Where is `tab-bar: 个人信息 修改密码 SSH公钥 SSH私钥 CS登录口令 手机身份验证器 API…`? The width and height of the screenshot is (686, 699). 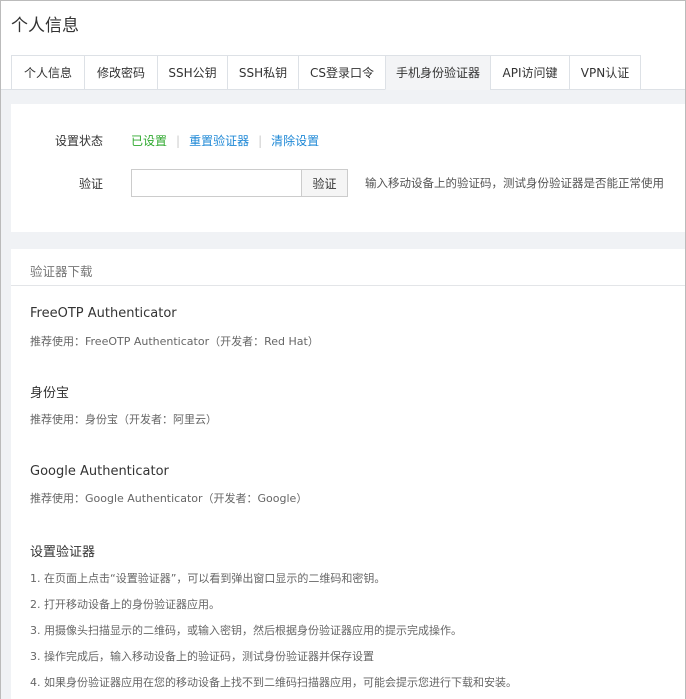 tab-bar: 个人信息 修改密码 SSH公钥 SSH私钥 CS登录口令 手机身份验证器 API… is located at coordinates (326, 72).